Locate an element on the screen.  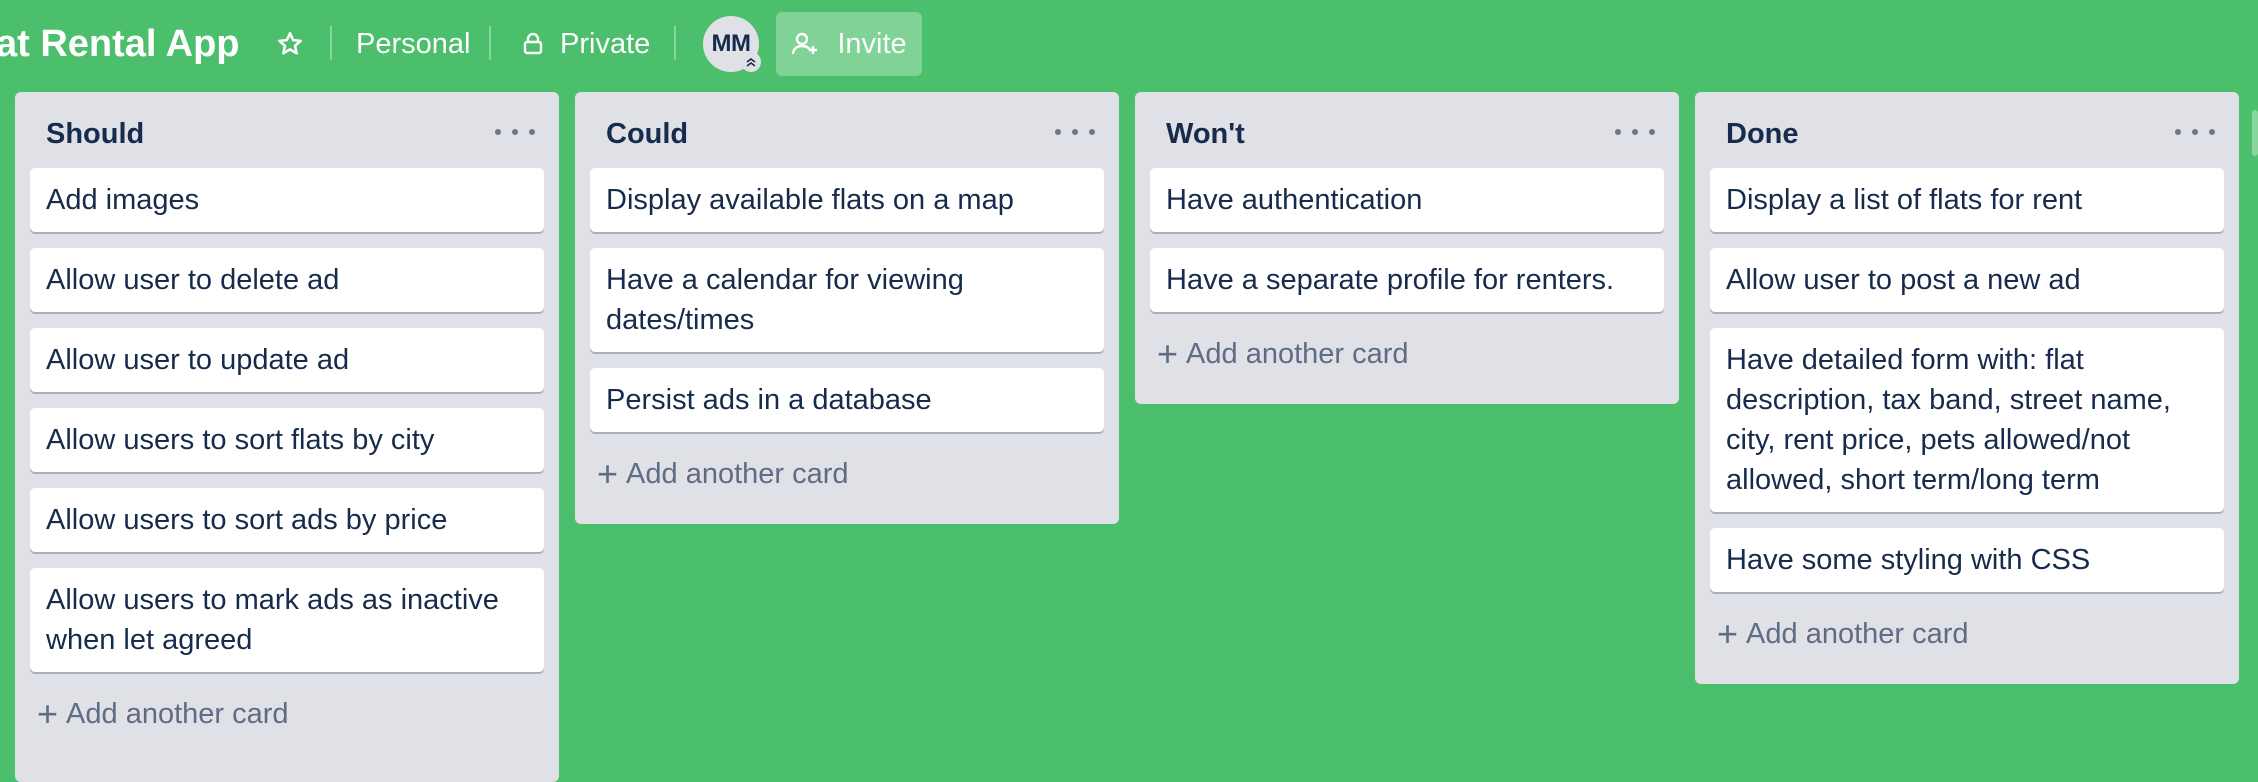
card: Have a separate profile for renters. is located at coordinates (1407, 280).